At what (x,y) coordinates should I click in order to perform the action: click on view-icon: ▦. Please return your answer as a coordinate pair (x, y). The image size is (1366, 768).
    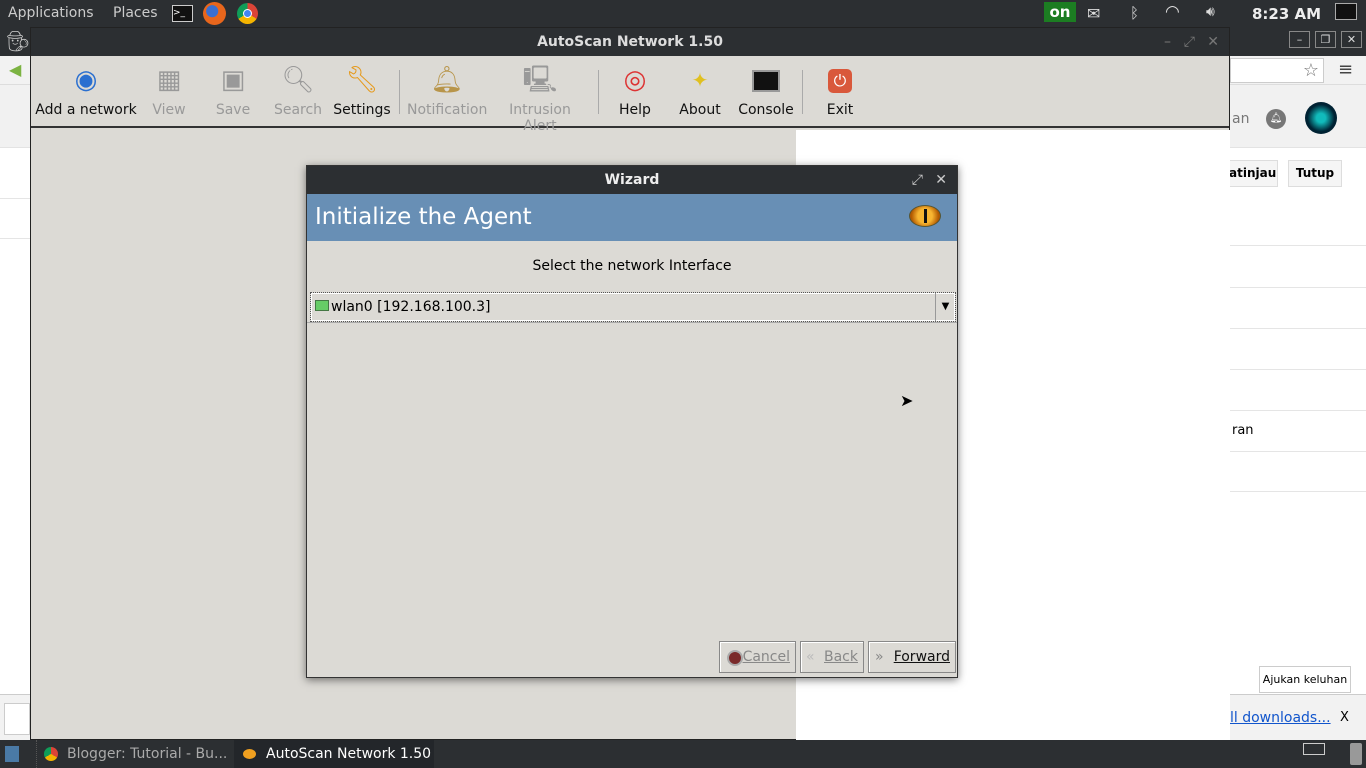
    Looking at the image, I should click on (169, 80).